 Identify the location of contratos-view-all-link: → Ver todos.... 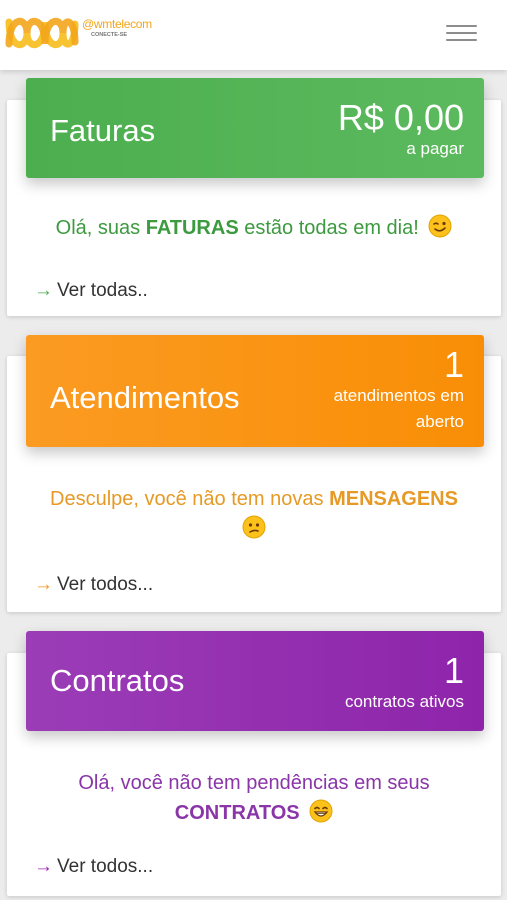
(93, 867).